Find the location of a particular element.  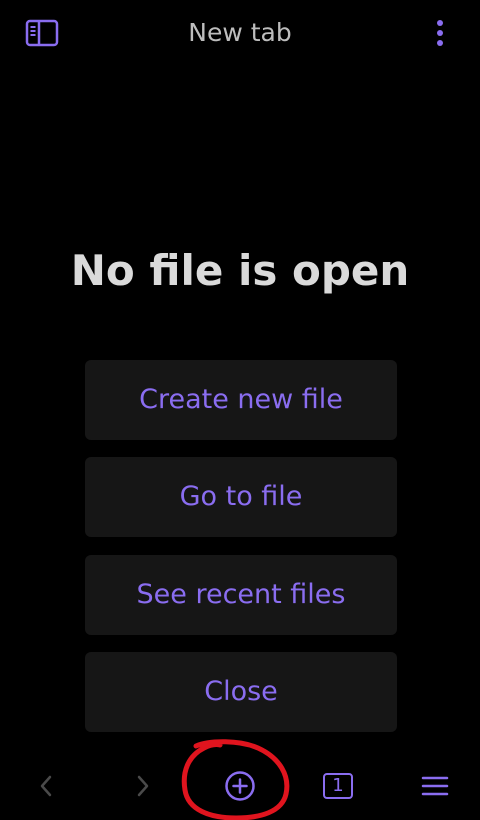

tab-count-badge: 1 is located at coordinates (338, 786).